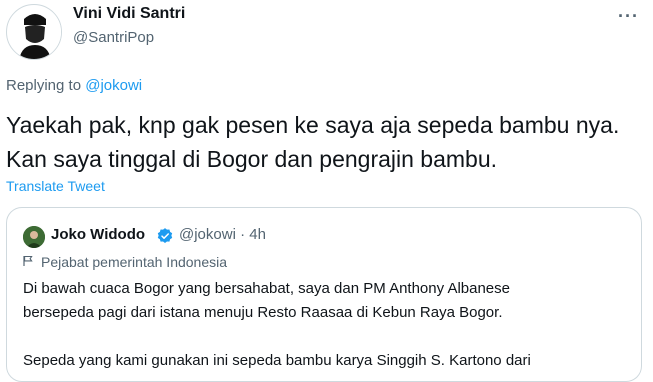 The height and width of the screenshot is (382, 653). Describe the element at coordinates (113, 85) in the screenshot. I see `replying-mention-link: @jokowi` at that location.